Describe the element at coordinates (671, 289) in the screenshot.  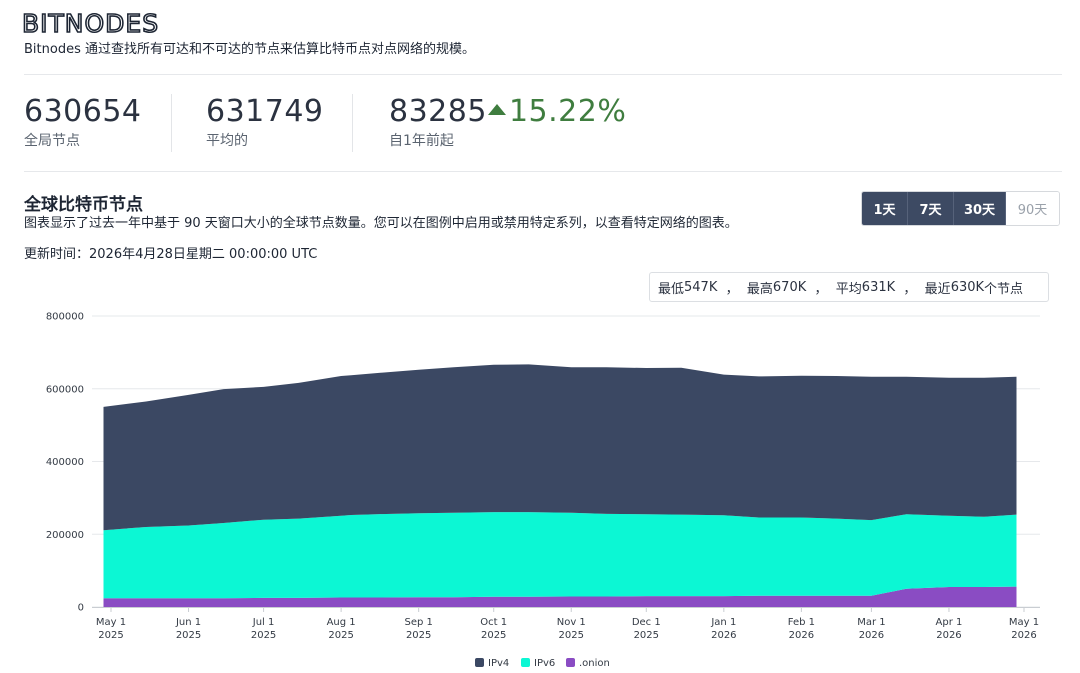
I see `summary-min-label: 最低` at that location.